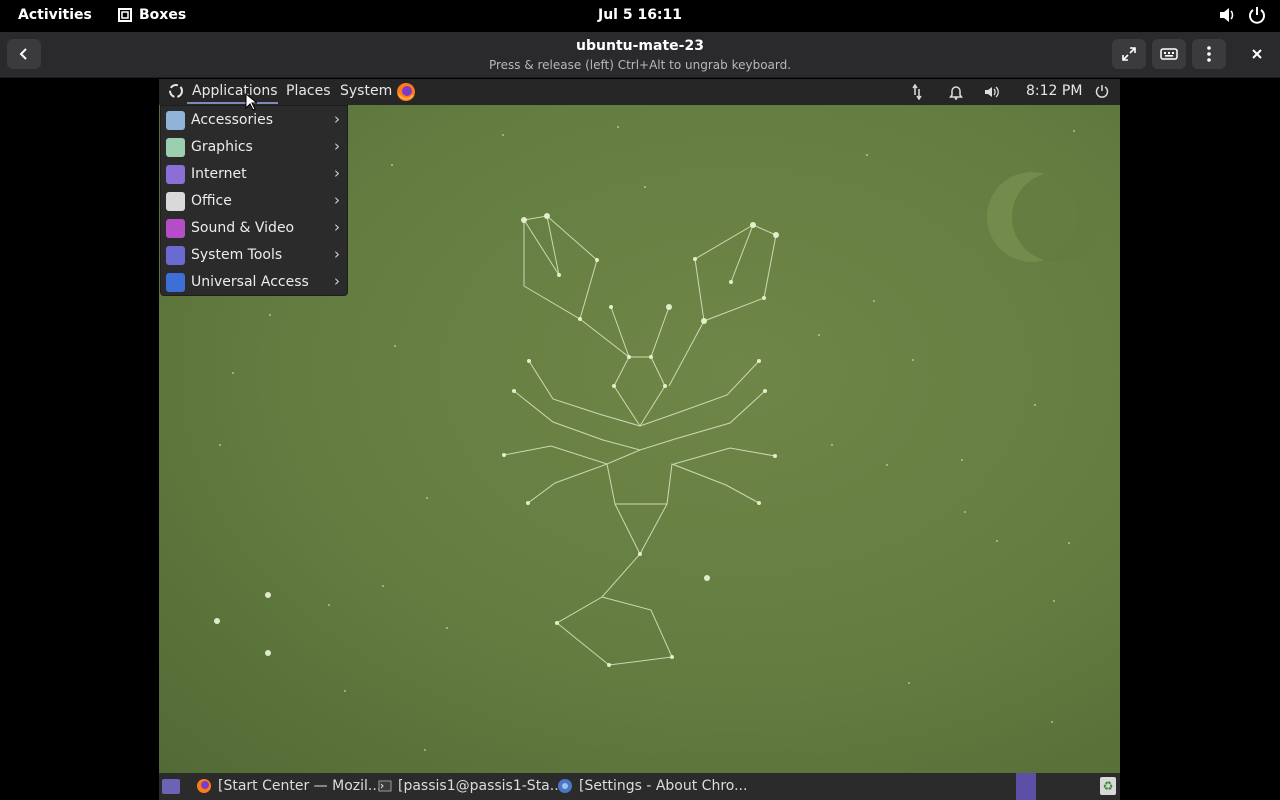 This screenshot has width=1280, height=800. What do you see at coordinates (237, 255) in the screenshot?
I see `menu-item-label: System Tools` at bounding box center [237, 255].